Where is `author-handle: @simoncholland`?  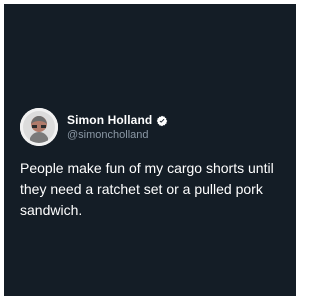 author-handle: @simoncholland is located at coordinates (117, 135).